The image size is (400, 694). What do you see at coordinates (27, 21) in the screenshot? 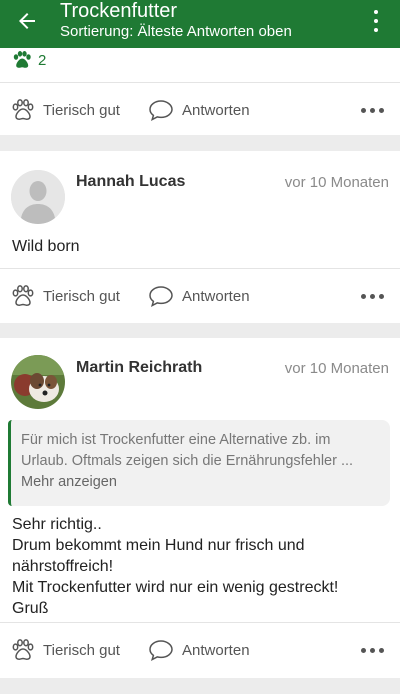
I see `back-arrow-icon` at bounding box center [27, 21].